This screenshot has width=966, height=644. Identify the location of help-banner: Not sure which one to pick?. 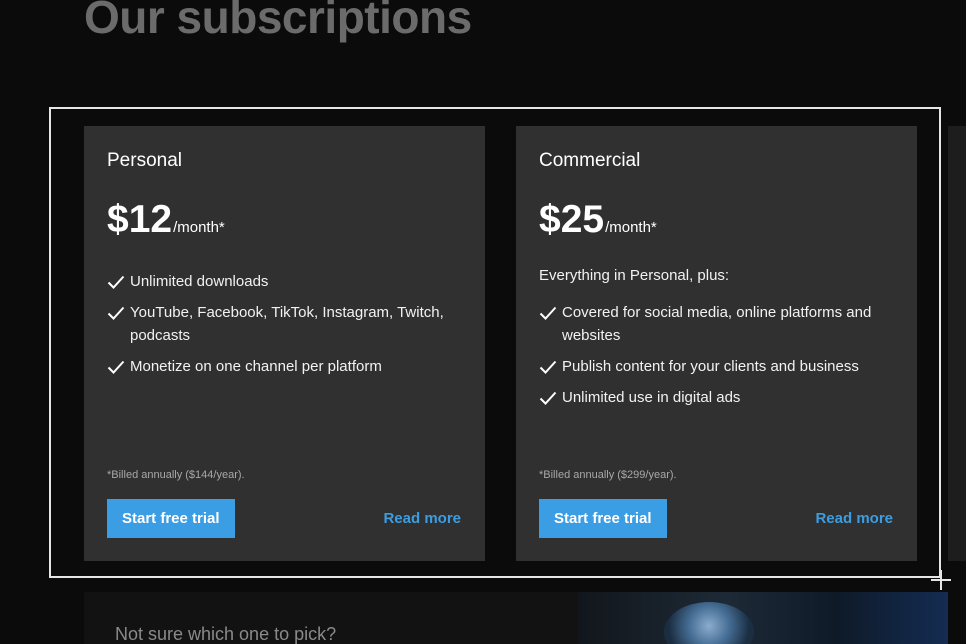
(516, 618).